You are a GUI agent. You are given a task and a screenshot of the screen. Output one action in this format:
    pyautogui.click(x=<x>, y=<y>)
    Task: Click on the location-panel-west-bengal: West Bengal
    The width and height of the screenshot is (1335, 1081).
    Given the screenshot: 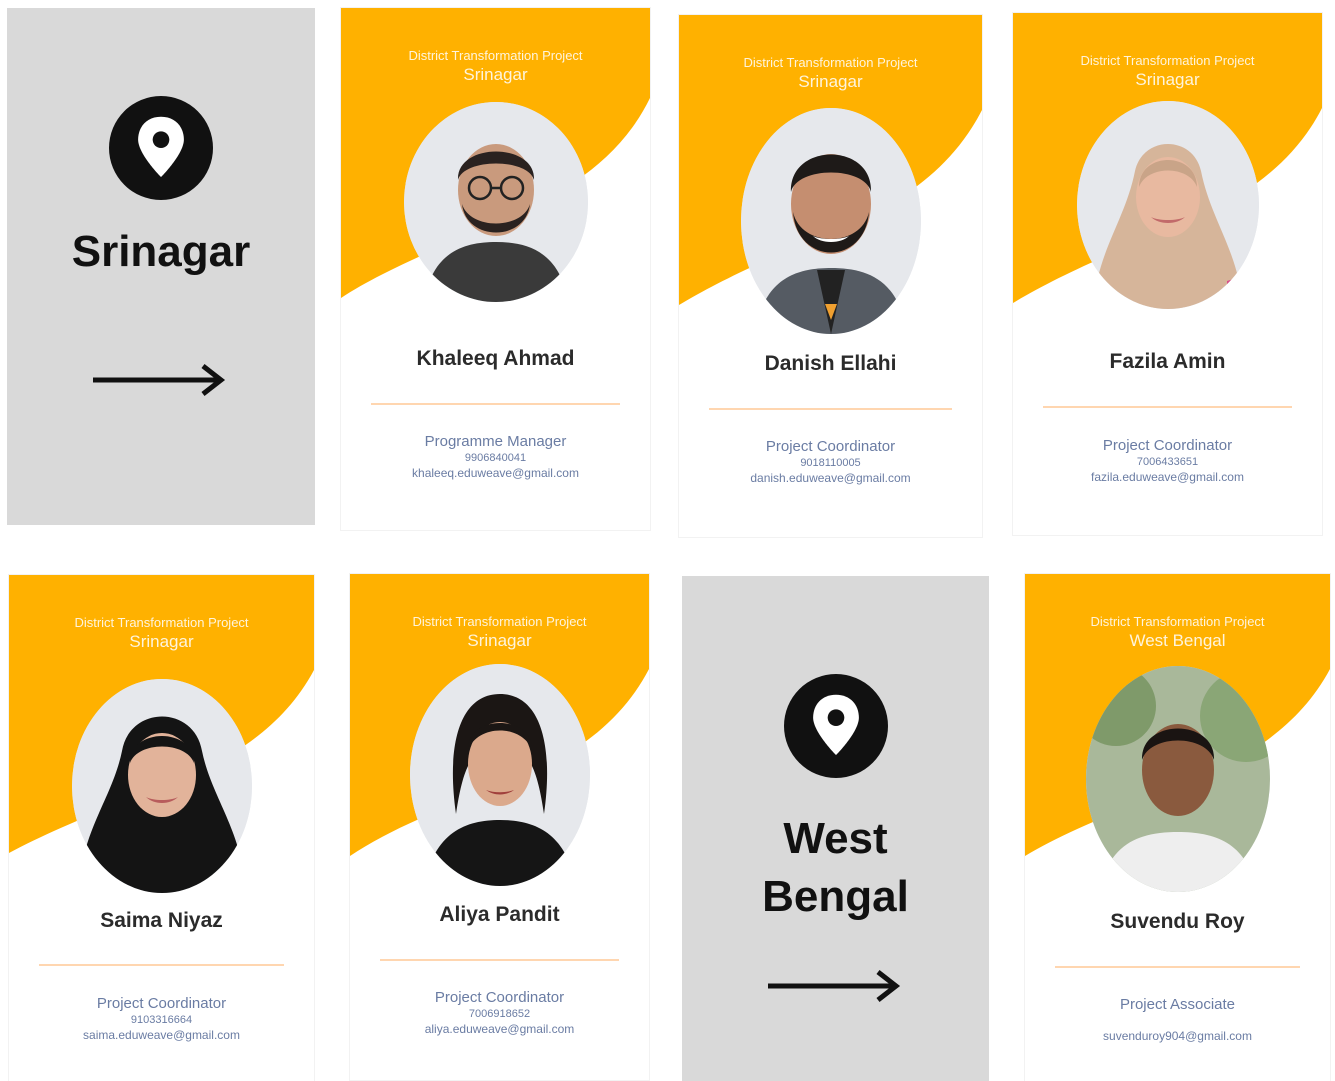 What is the action you would take?
    pyautogui.click(x=835, y=828)
    